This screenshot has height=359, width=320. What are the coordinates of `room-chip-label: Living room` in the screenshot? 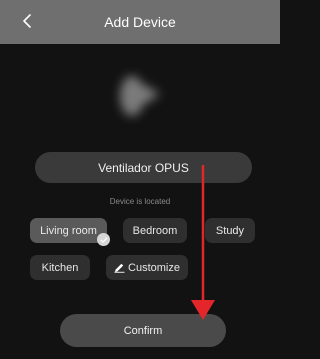 It's located at (68, 230).